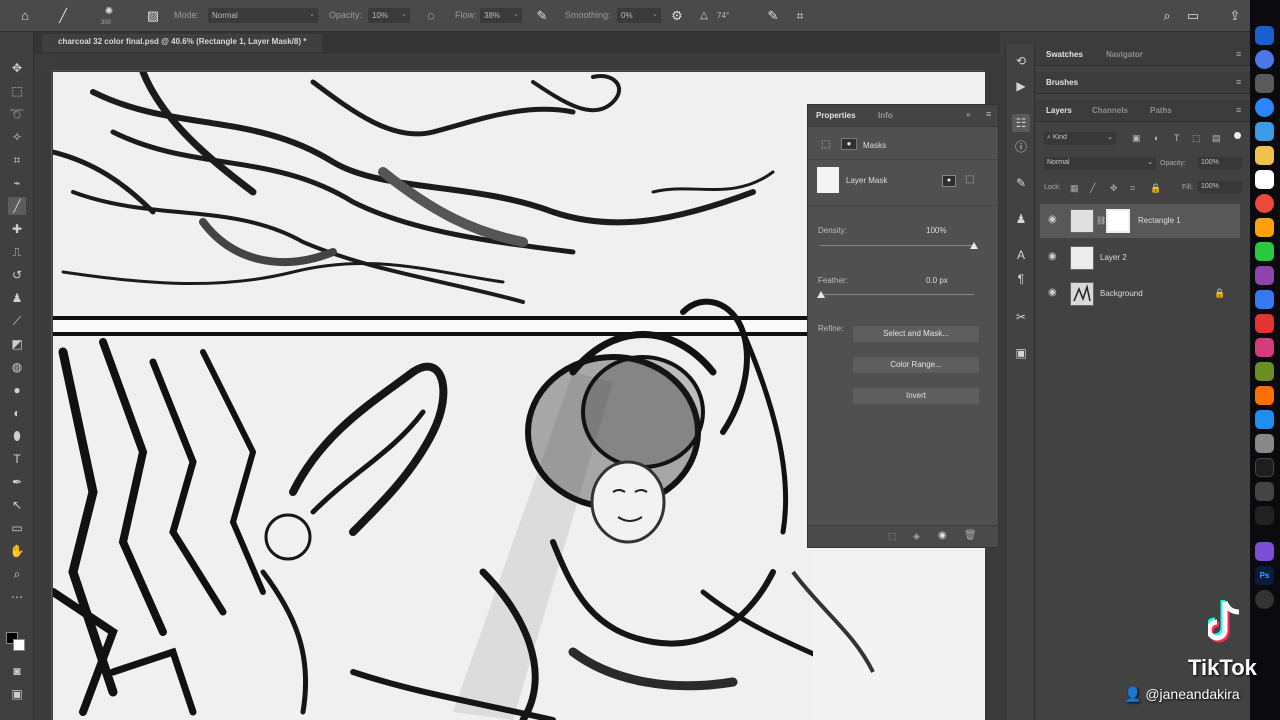 The height and width of the screenshot is (720, 1280). Describe the element at coordinates (17, 413) in the screenshot. I see `dodge-tool-icon: ◐` at that location.